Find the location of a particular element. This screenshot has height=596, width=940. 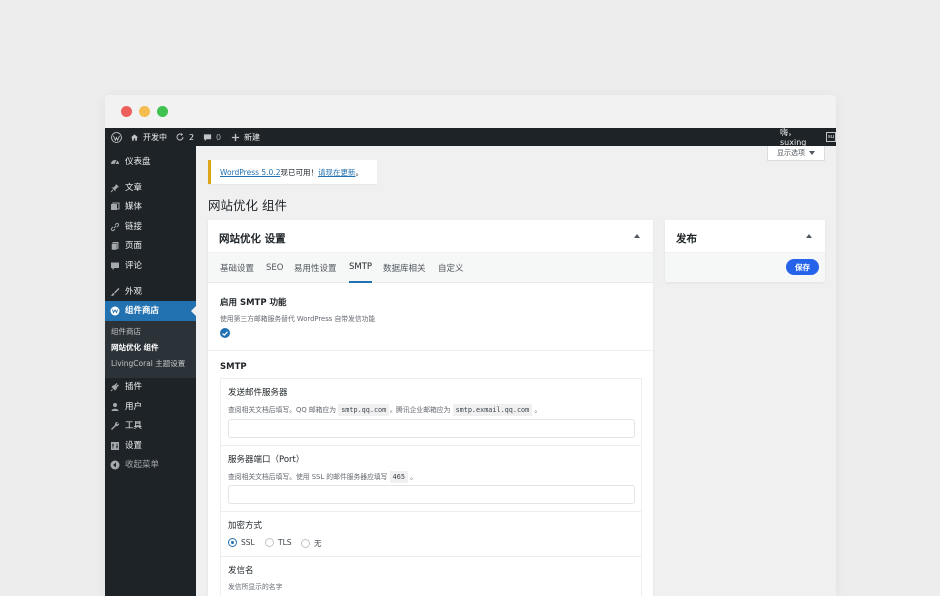

smtp-enable-checkbox is located at coordinates (225, 333).